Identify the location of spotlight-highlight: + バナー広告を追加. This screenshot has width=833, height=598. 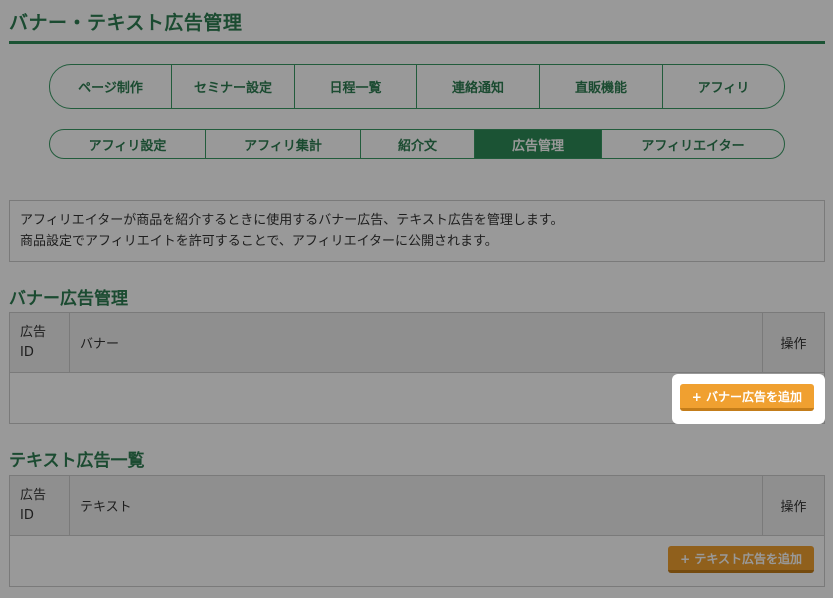
(748, 399).